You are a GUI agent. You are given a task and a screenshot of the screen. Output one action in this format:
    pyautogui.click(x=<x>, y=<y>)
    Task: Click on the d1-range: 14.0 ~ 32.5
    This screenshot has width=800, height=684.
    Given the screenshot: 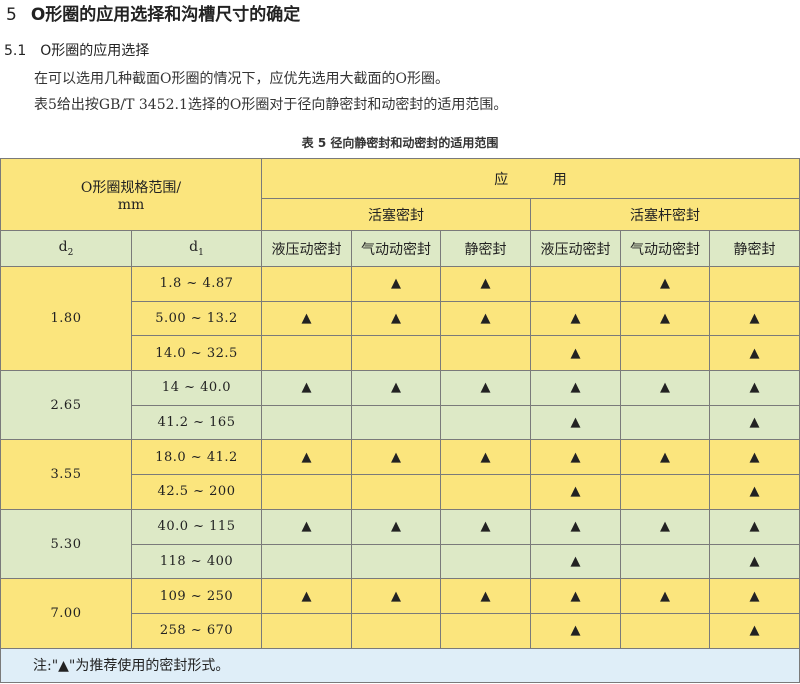 What is the action you would take?
    pyautogui.click(x=196, y=353)
    